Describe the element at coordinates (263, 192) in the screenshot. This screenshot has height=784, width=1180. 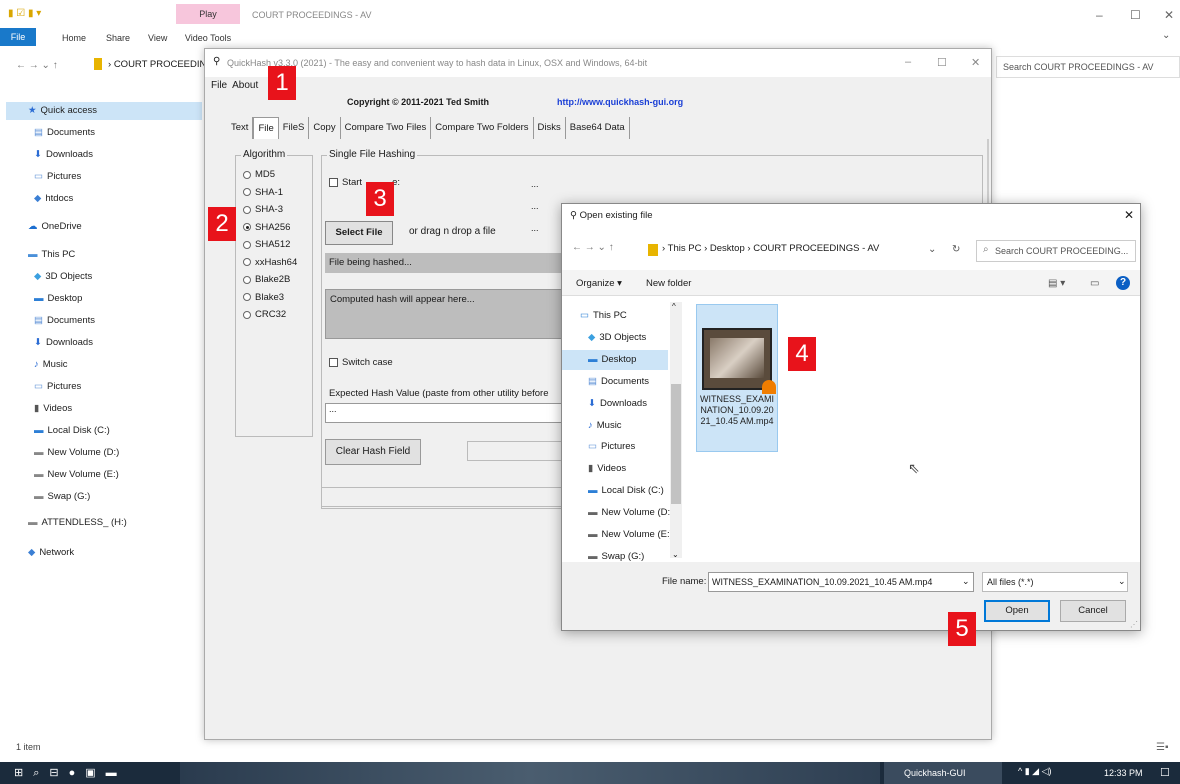
I see `algo-radio-sha-1: SHA-1` at that location.